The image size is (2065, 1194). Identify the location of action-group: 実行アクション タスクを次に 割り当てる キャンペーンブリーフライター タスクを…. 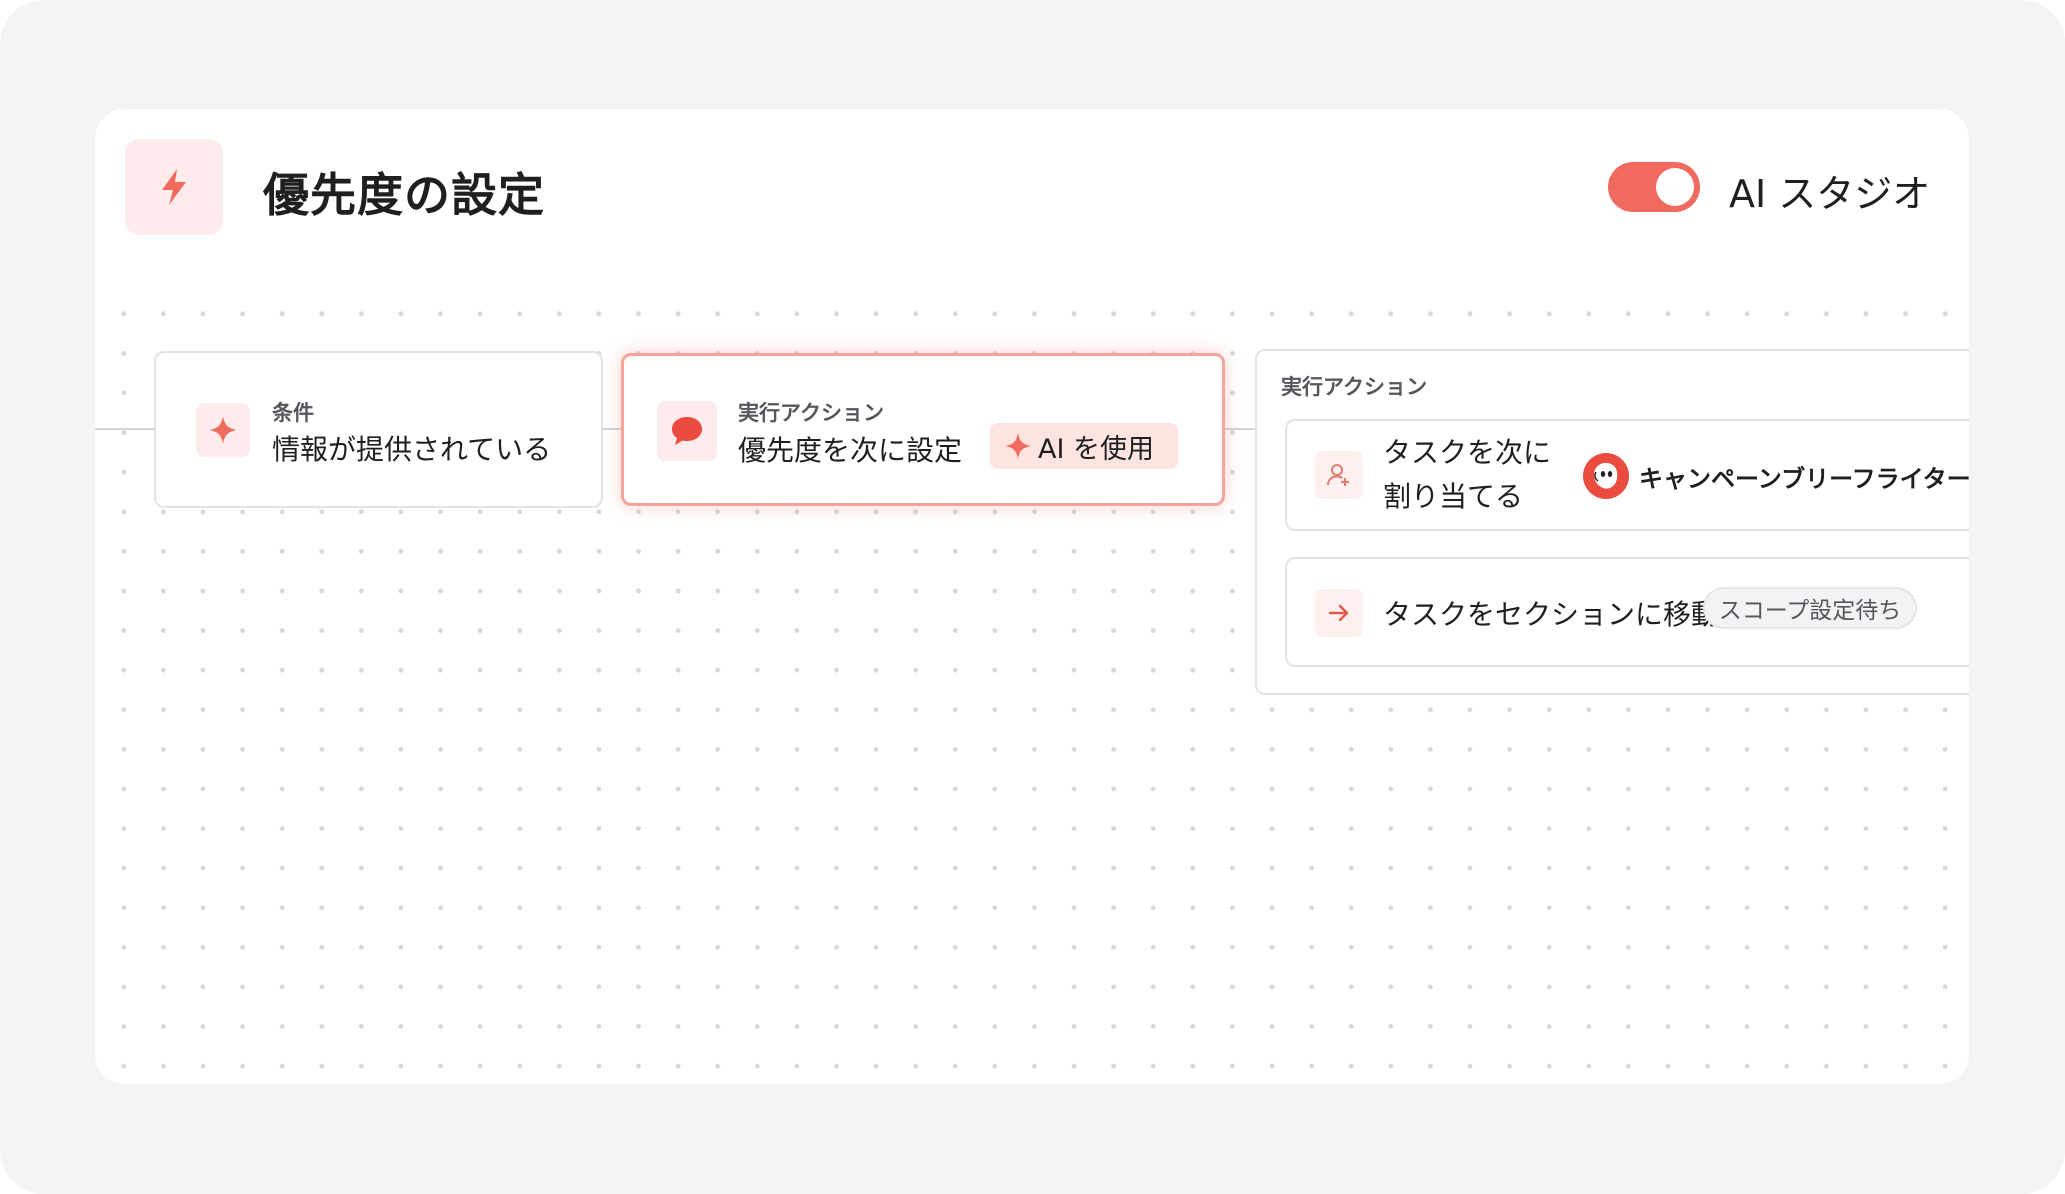
(1612, 522).